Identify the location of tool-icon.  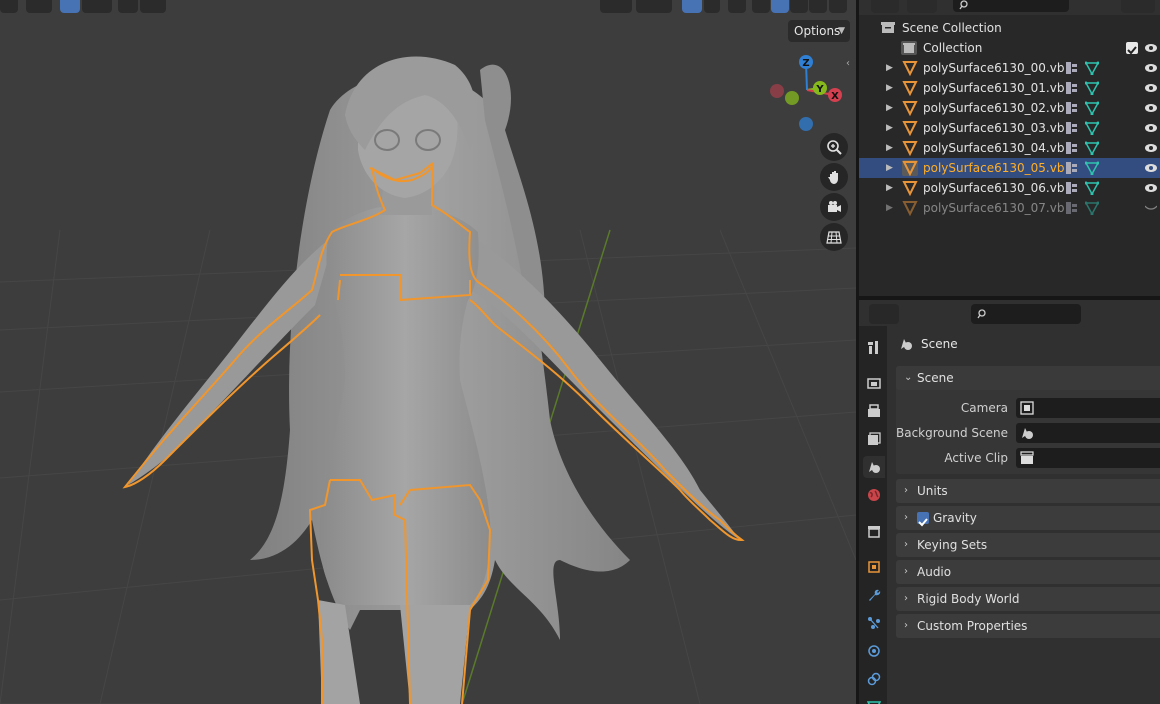
(873, 347).